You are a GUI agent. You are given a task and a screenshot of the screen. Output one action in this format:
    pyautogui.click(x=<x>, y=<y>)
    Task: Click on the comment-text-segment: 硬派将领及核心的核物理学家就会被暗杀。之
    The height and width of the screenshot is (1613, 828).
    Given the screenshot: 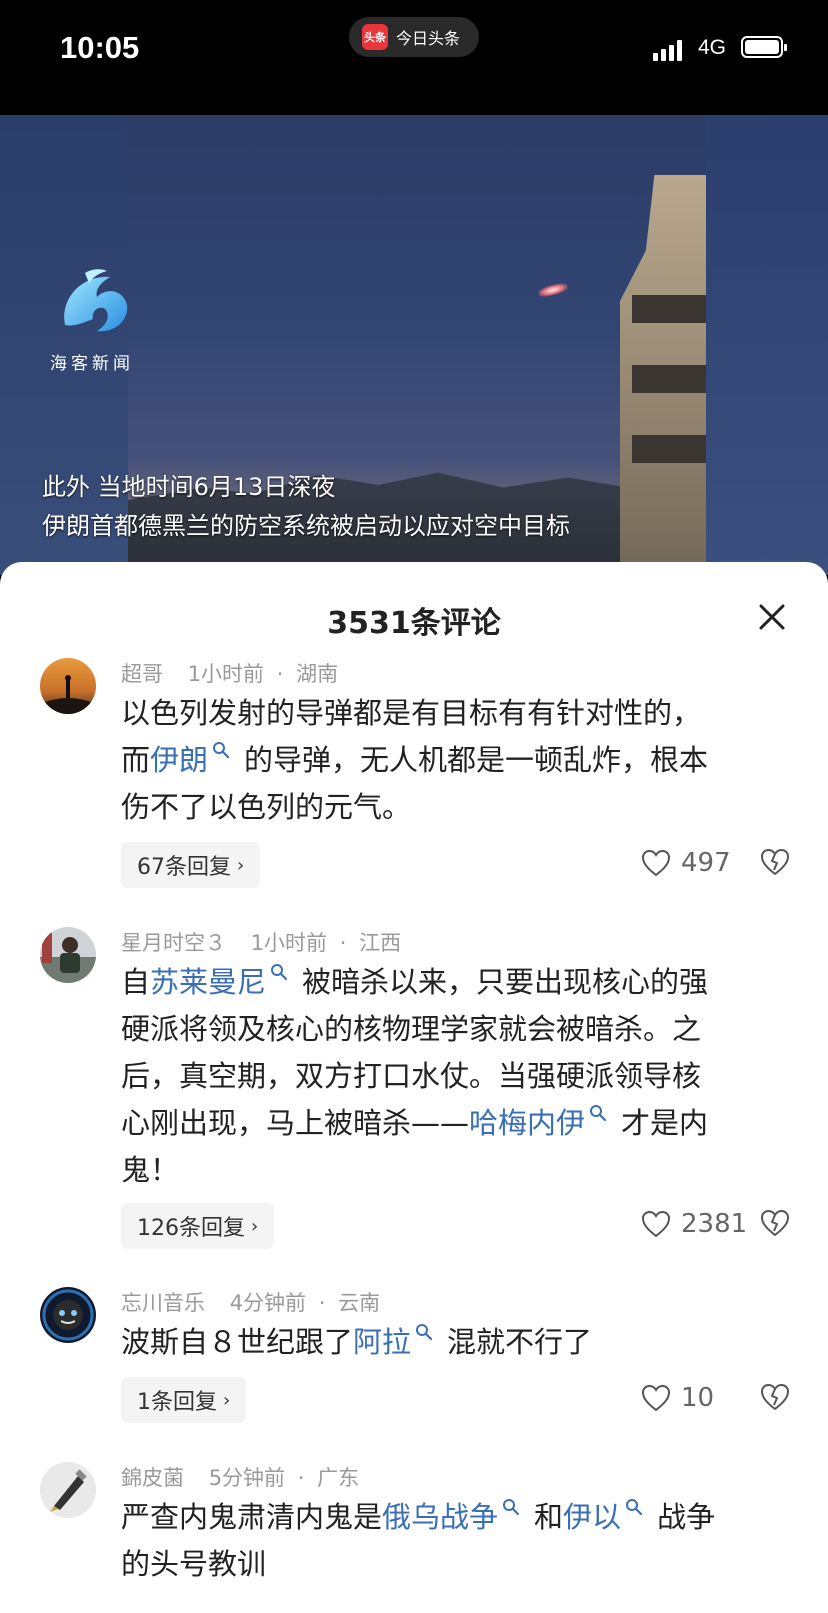 What is the action you would take?
    pyautogui.click(x=411, y=1029)
    